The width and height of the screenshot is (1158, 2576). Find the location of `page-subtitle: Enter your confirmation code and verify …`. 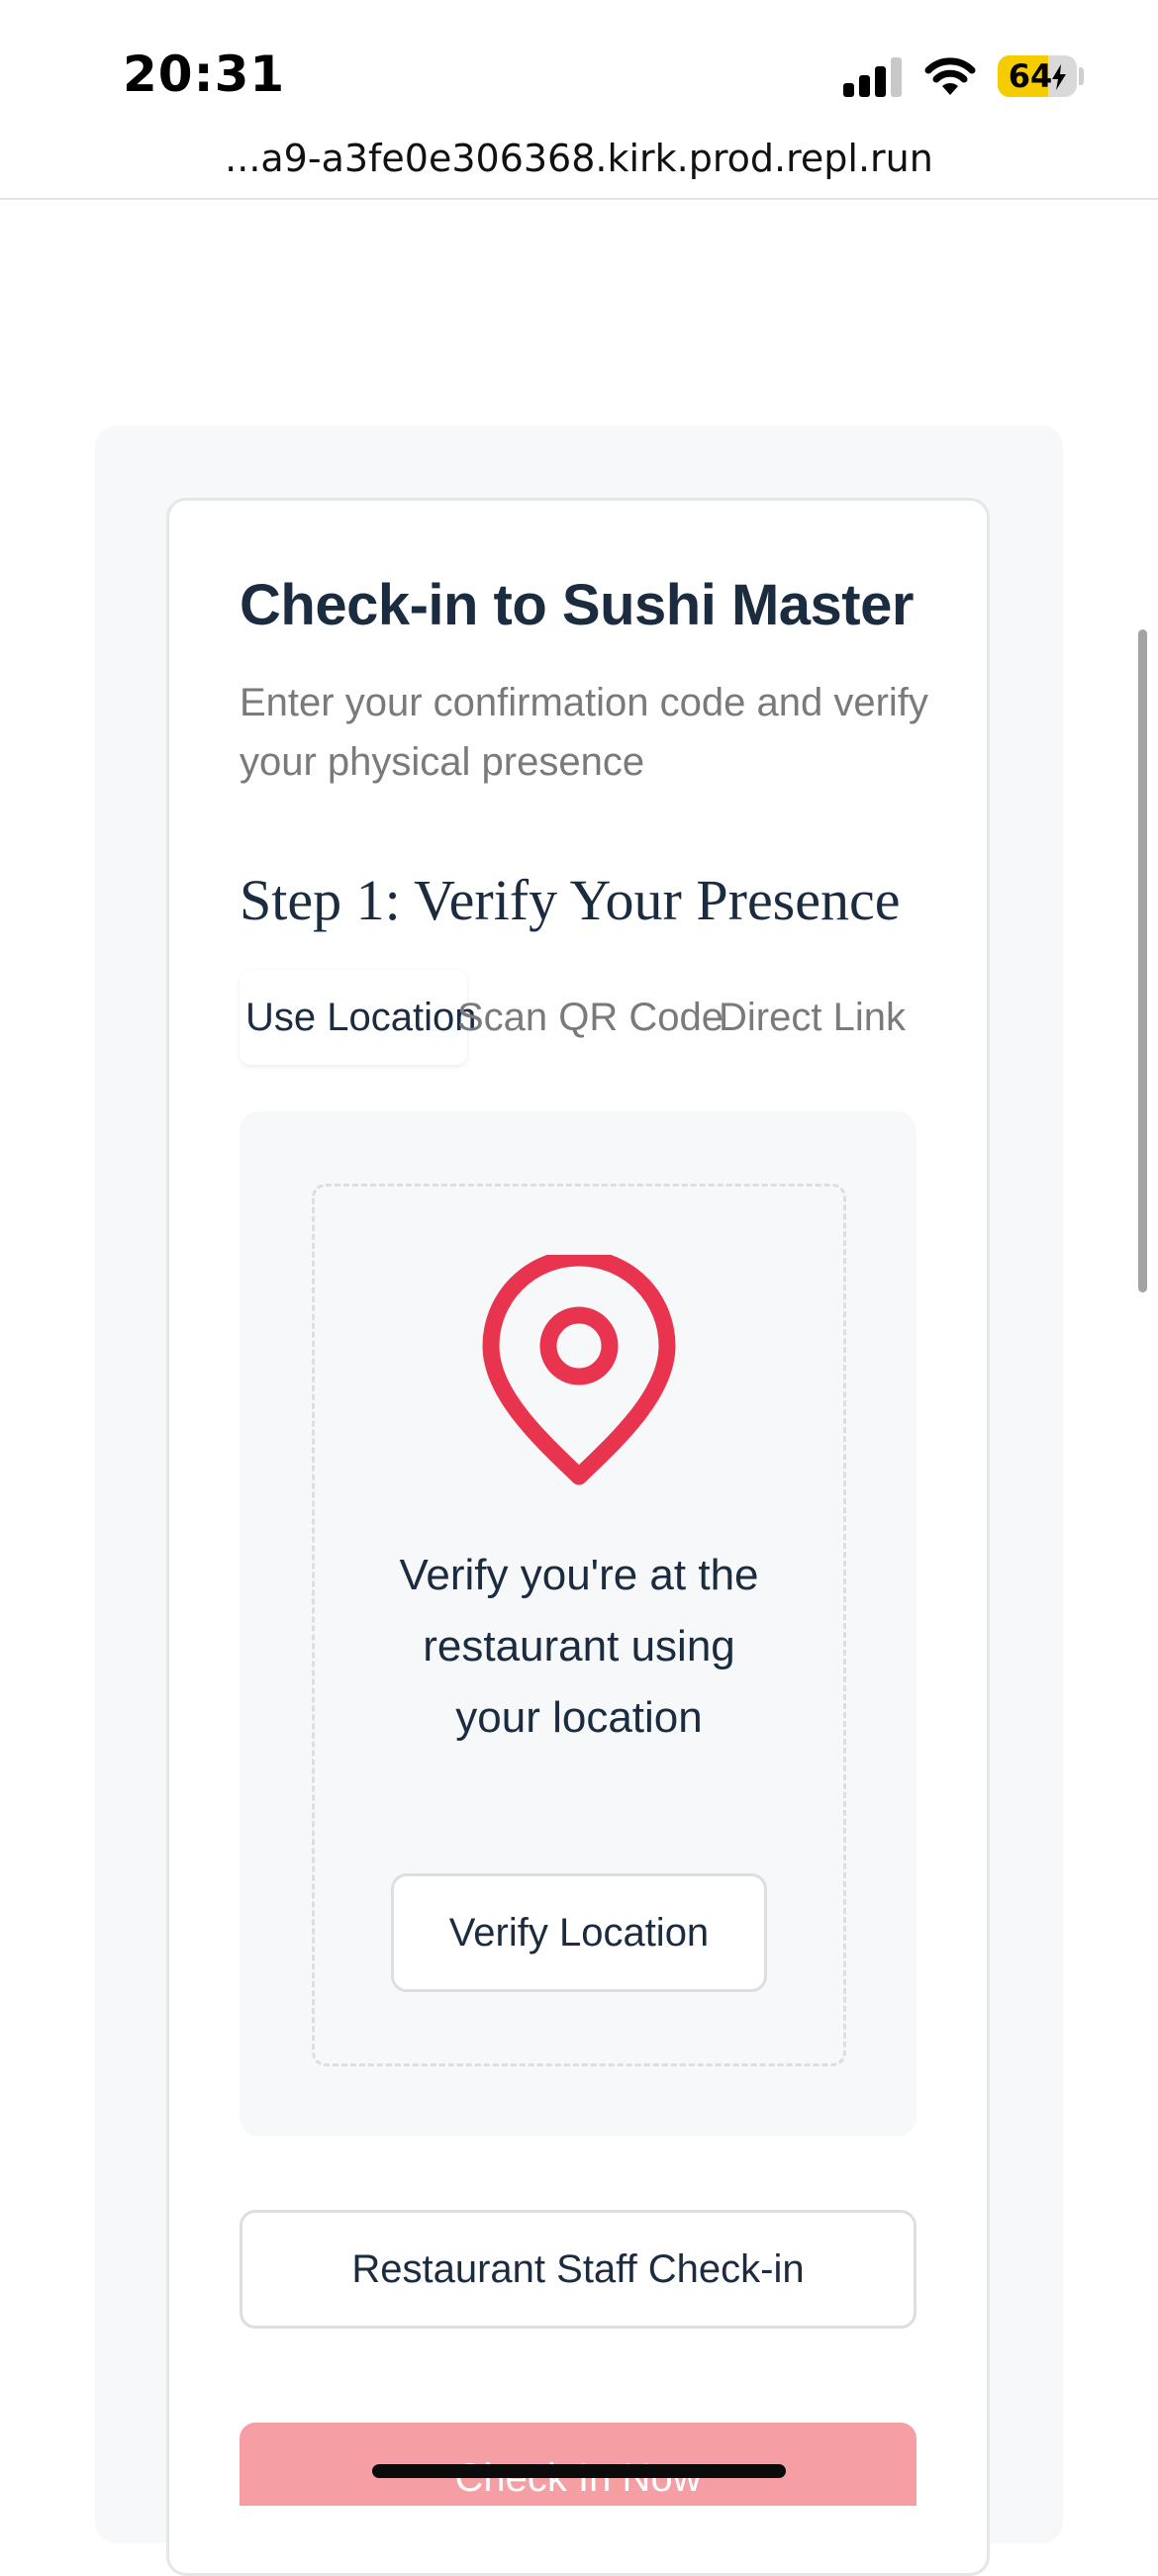

page-subtitle: Enter your confirmation code and verify … is located at coordinates (584, 732).